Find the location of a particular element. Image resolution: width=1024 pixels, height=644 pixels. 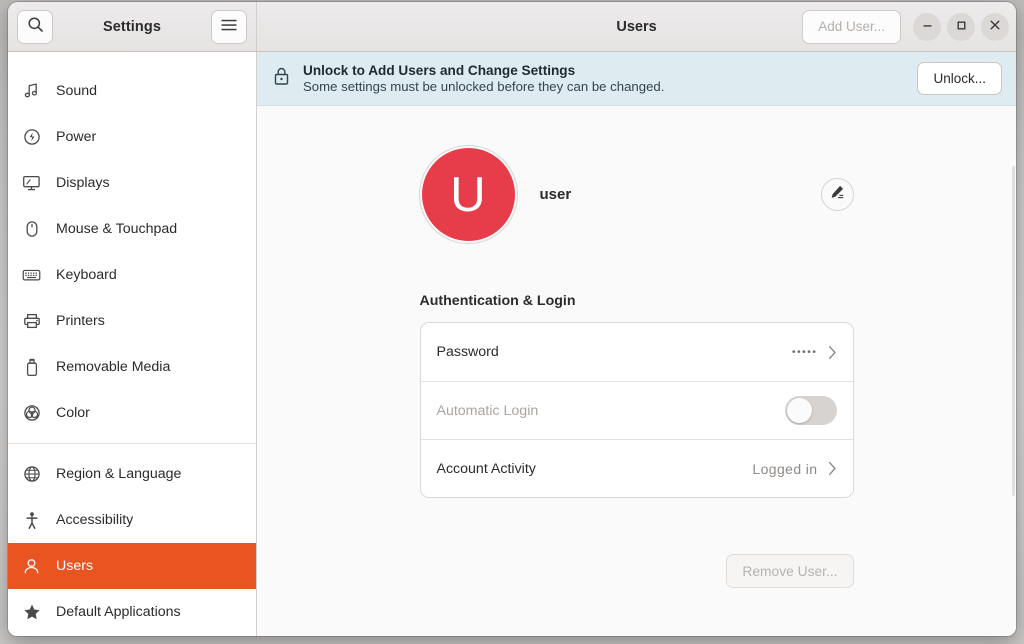

power-bolt-icon is located at coordinates (31, 137).